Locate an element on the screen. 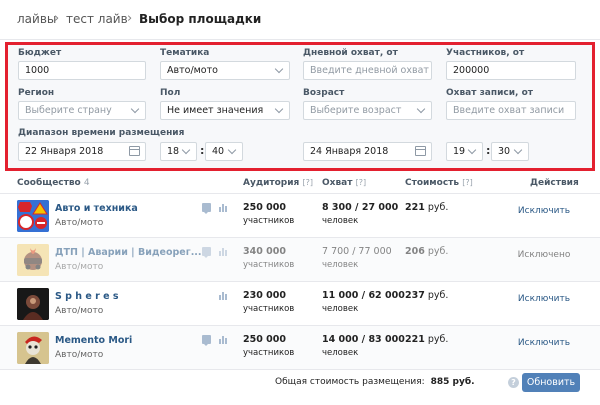 The image size is (600, 405). time-range-label: Диапазон времени размещения is located at coordinates (101, 133).